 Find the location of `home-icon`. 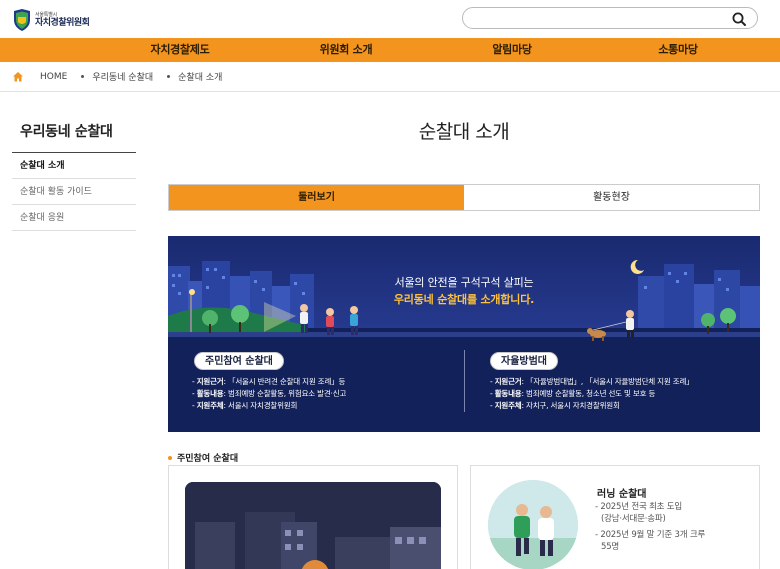

home-icon is located at coordinates (18, 77).